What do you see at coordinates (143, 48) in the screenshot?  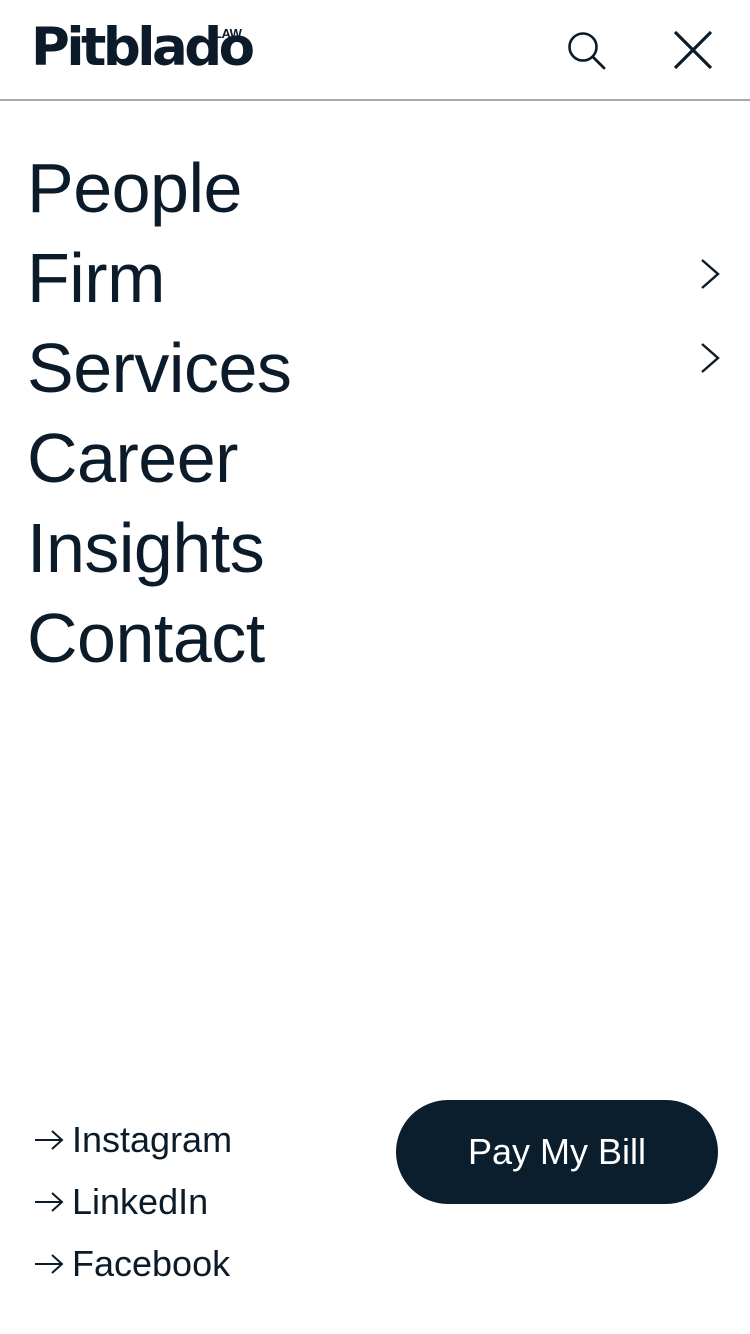 I see `pitblado-logo: Pitblado LAW` at bounding box center [143, 48].